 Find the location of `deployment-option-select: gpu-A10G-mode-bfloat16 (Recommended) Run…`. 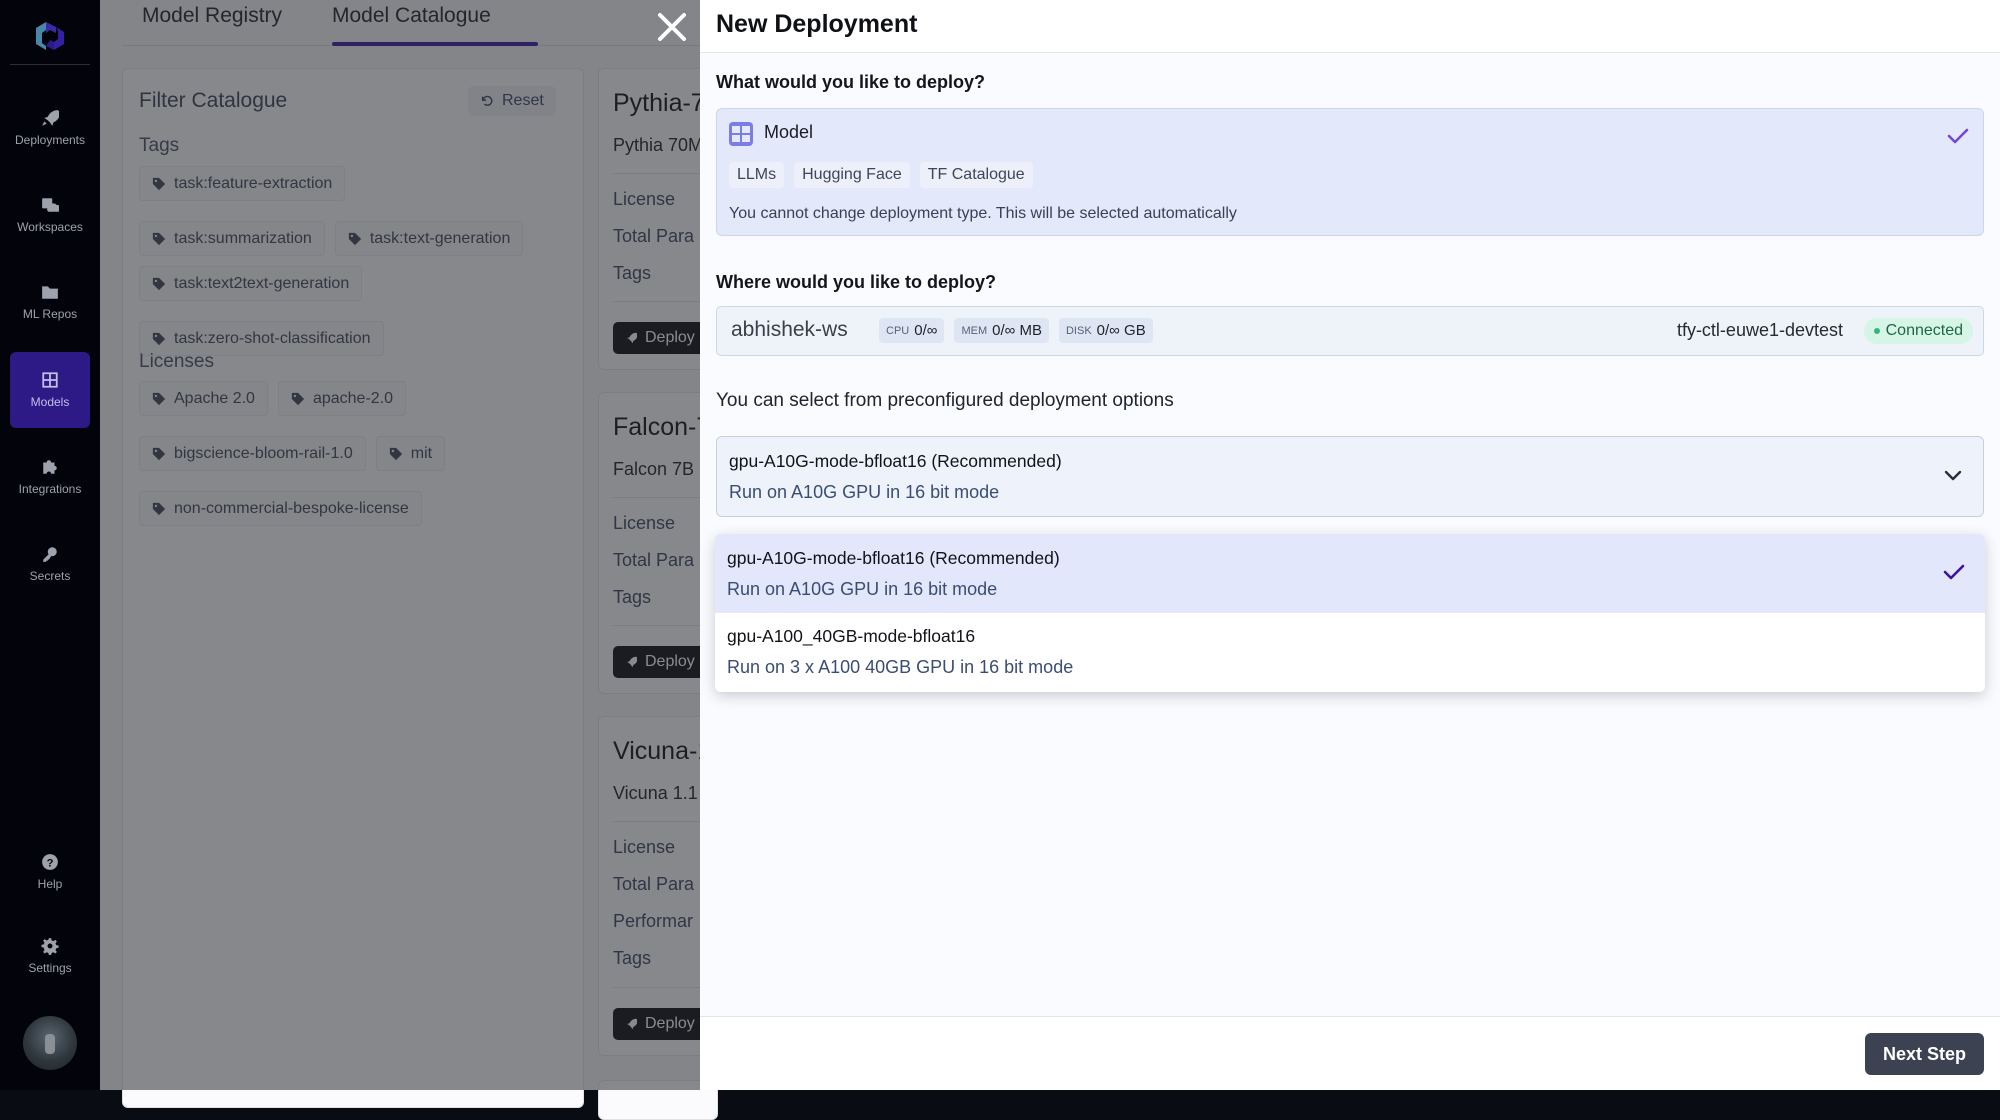

deployment-option-select: gpu-A10G-mode-bfloat16 (Recommended) Run… is located at coordinates (1350, 476).